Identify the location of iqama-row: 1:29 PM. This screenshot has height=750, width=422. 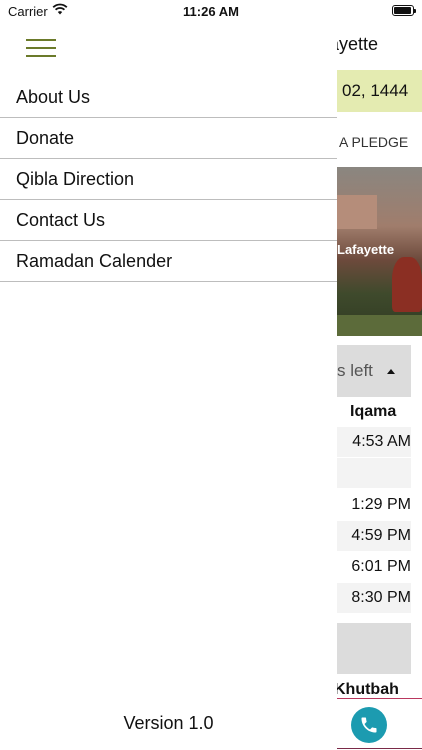
(374, 505).